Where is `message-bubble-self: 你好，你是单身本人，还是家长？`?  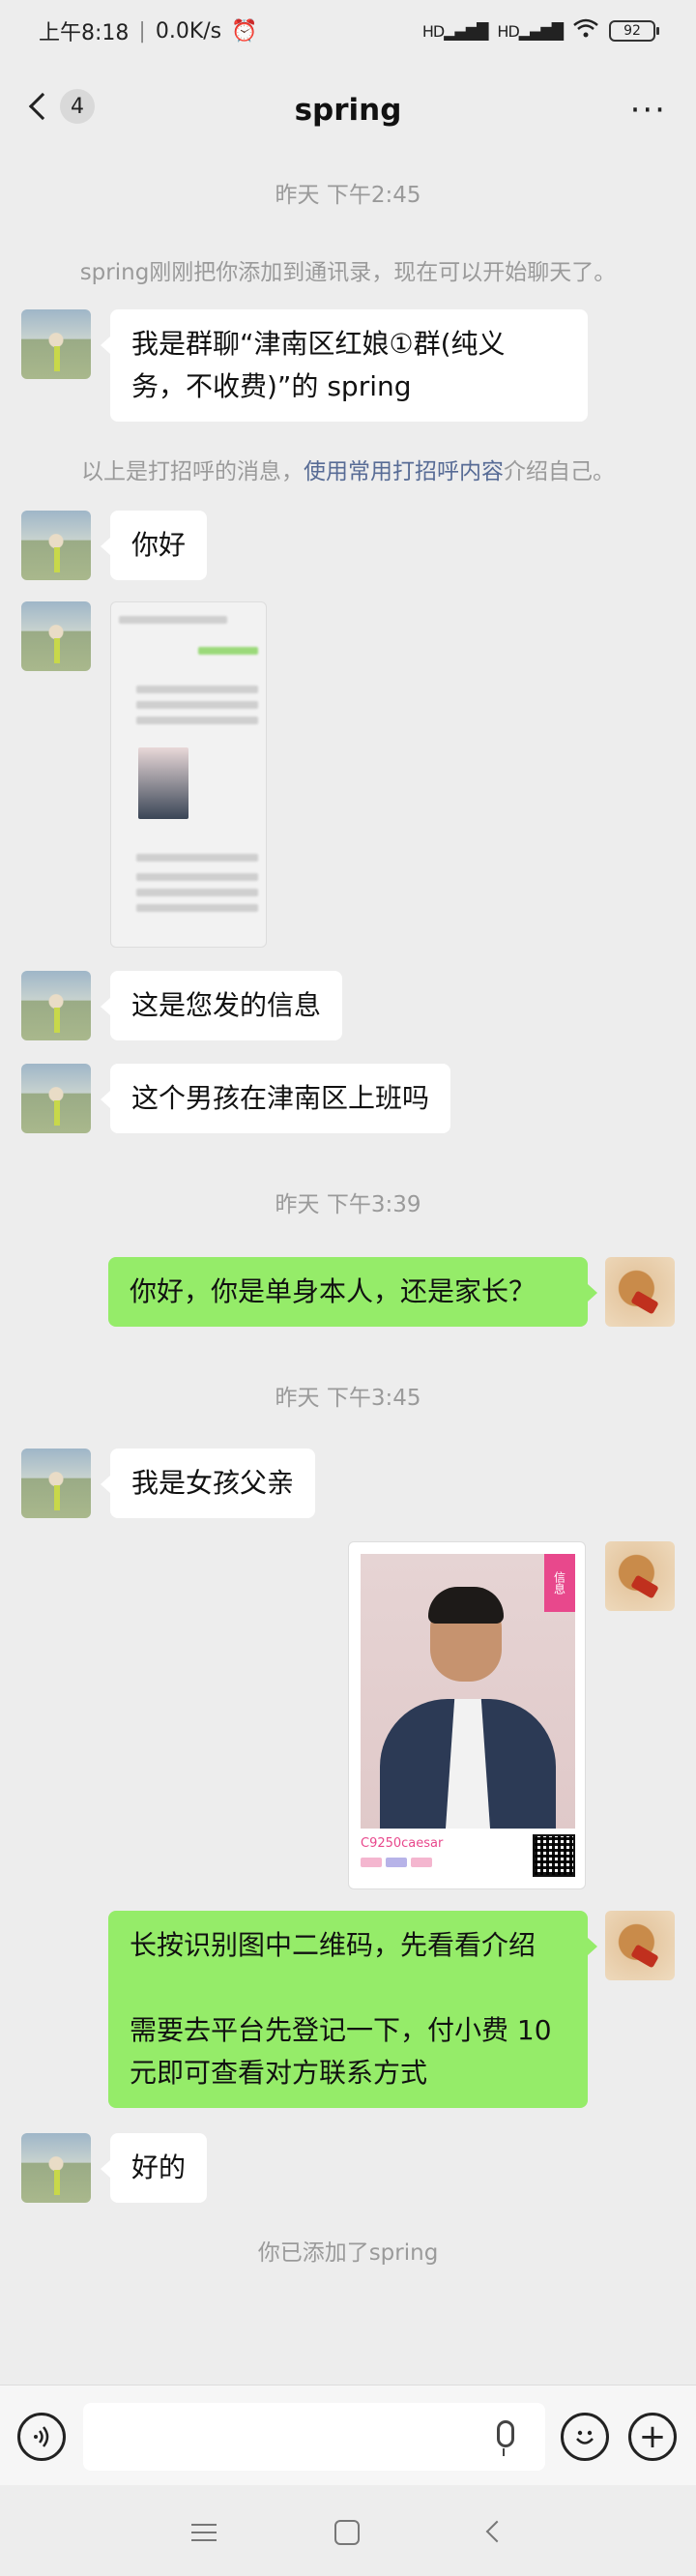 message-bubble-self: 你好，你是单身本人，还是家长？ is located at coordinates (353, 1292).